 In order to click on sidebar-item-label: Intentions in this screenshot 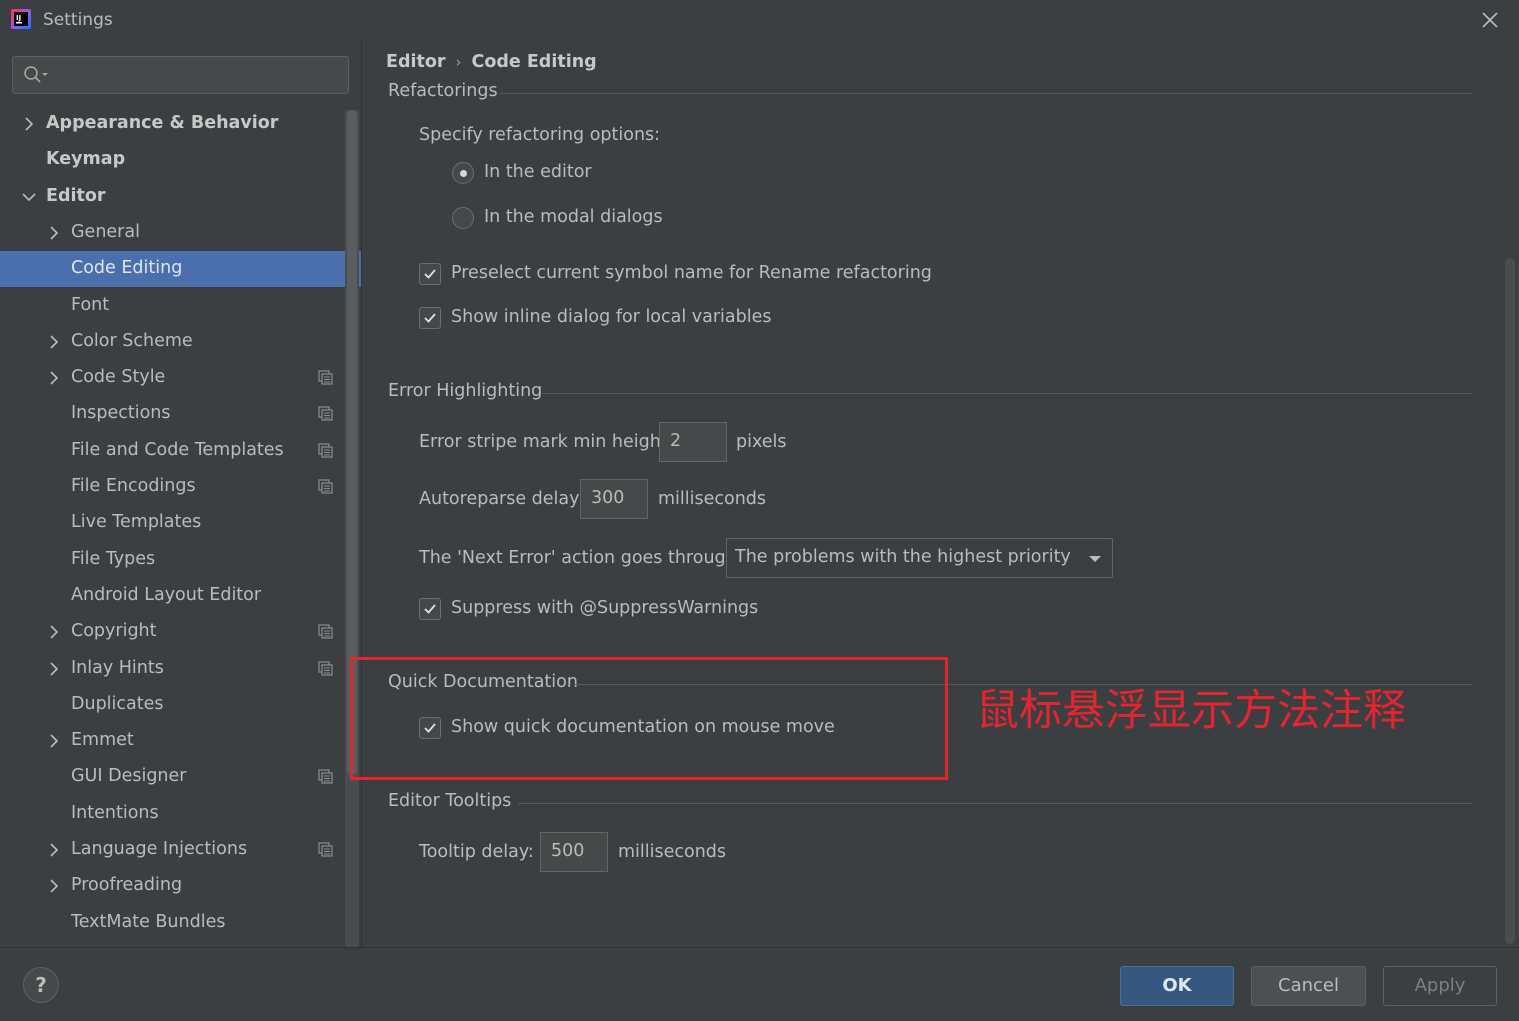, I will do `click(115, 812)`.